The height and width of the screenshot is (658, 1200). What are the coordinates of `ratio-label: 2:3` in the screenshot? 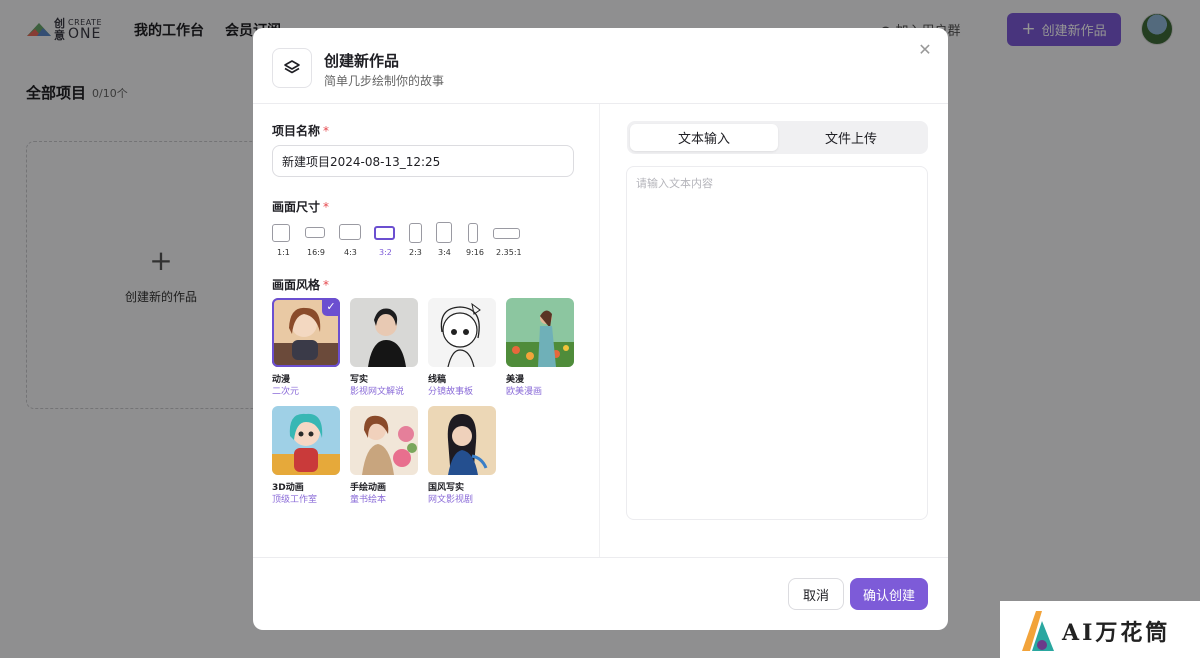 It's located at (415, 252).